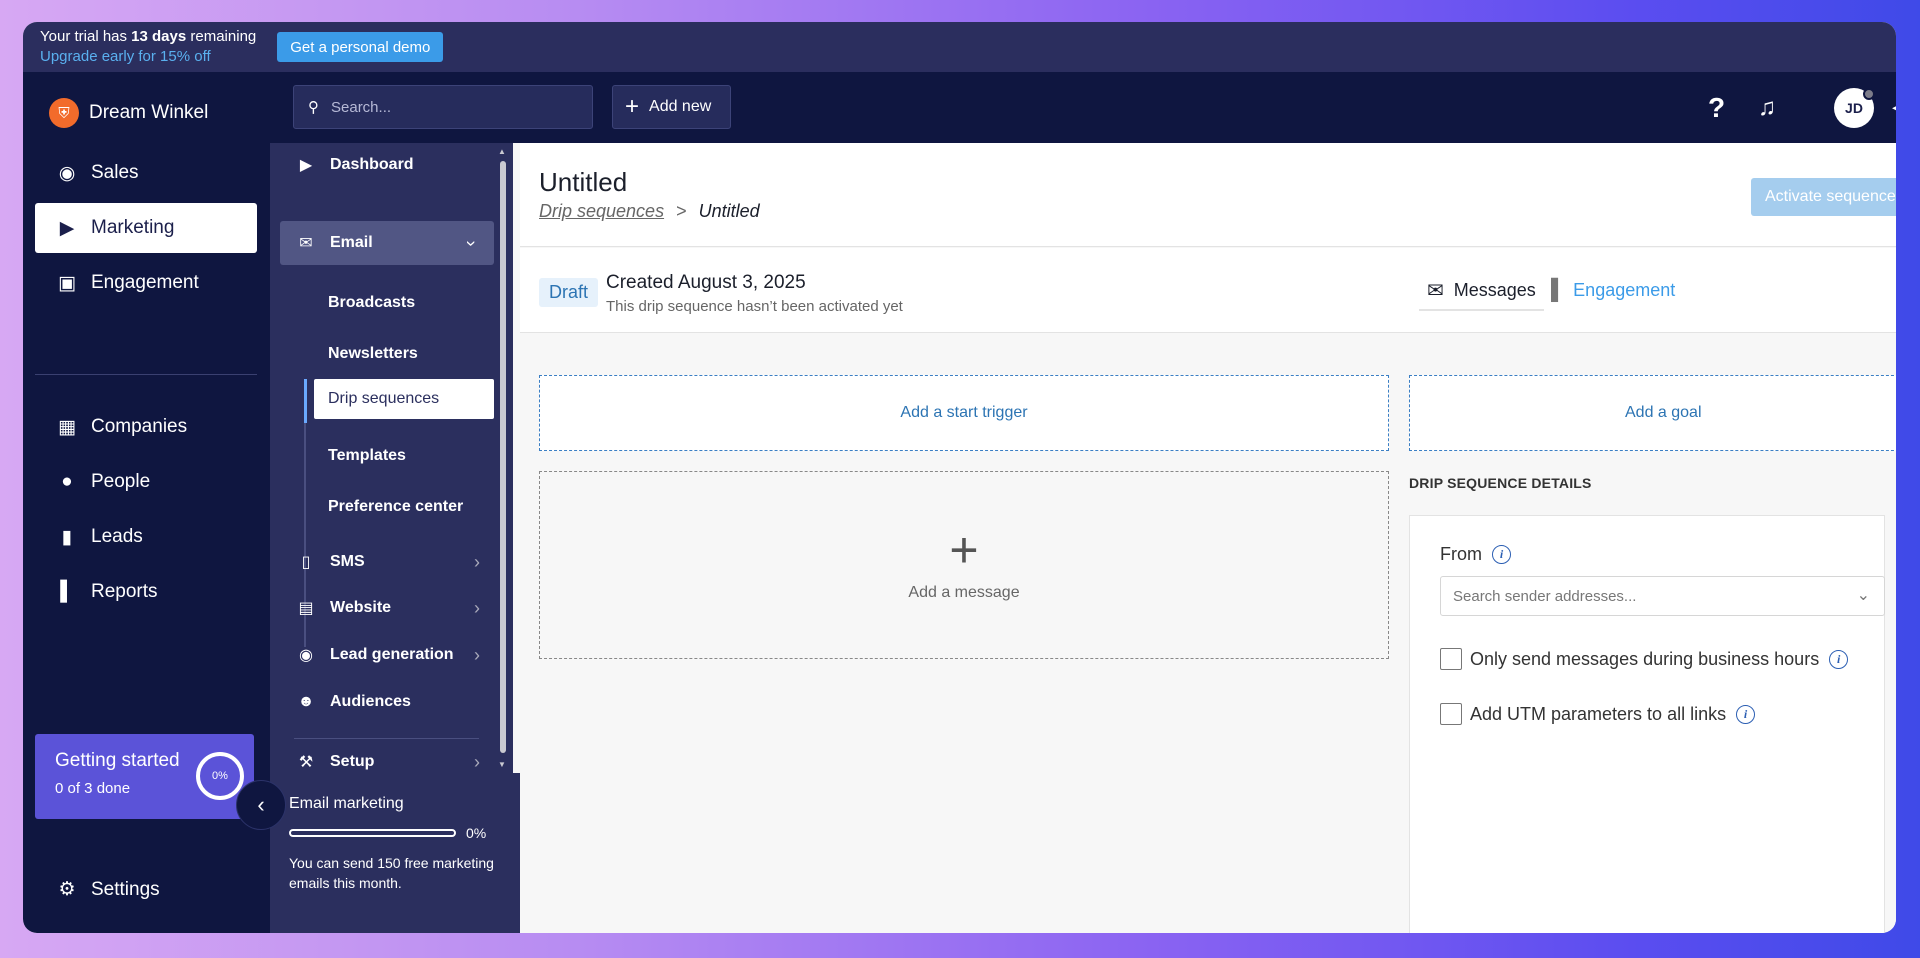 Image resolution: width=1920 pixels, height=958 pixels. Describe the element at coordinates (1854, 108) in the screenshot. I see `avatar: JD` at that location.